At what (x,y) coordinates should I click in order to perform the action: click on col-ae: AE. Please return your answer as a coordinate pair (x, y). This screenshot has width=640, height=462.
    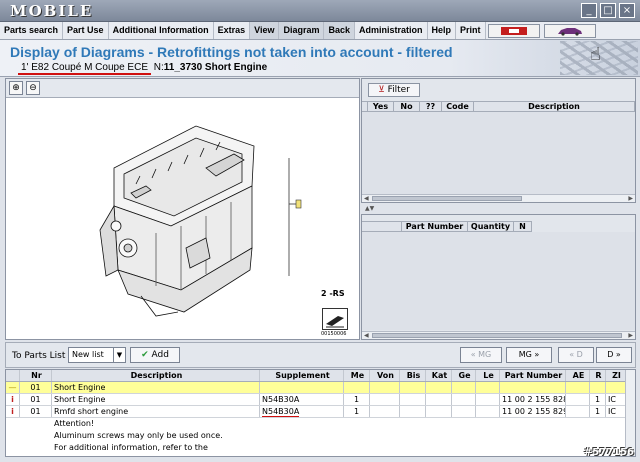
    Looking at the image, I should click on (578, 375).